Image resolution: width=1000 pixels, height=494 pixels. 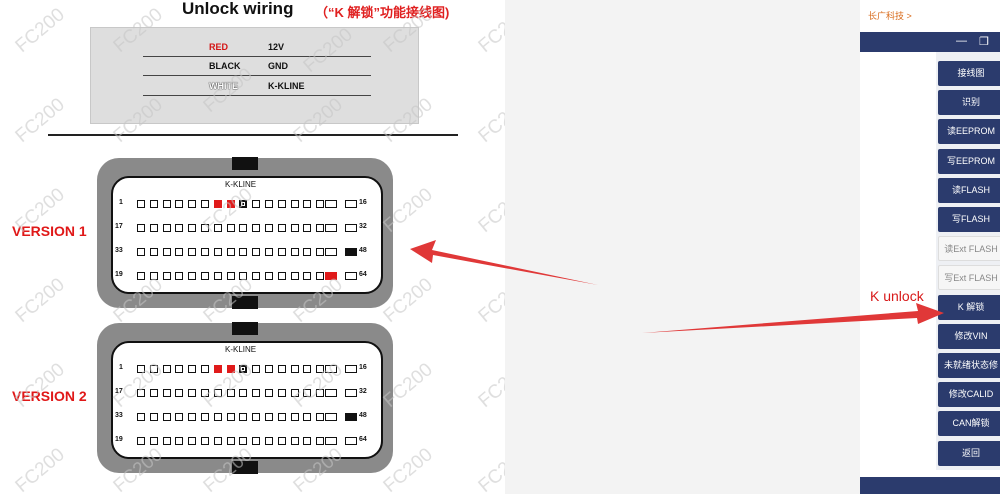 What do you see at coordinates (241, 184) in the screenshot?
I see `kline-pin-label: K-KLINE` at bounding box center [241, 184].